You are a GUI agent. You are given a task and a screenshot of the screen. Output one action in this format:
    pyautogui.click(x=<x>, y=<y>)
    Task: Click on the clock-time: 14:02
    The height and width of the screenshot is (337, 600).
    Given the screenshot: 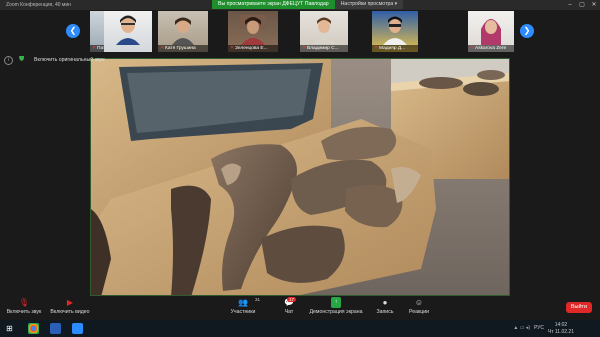 What is the action you would take?
    pyautogui.click(x=561, y=325)
    